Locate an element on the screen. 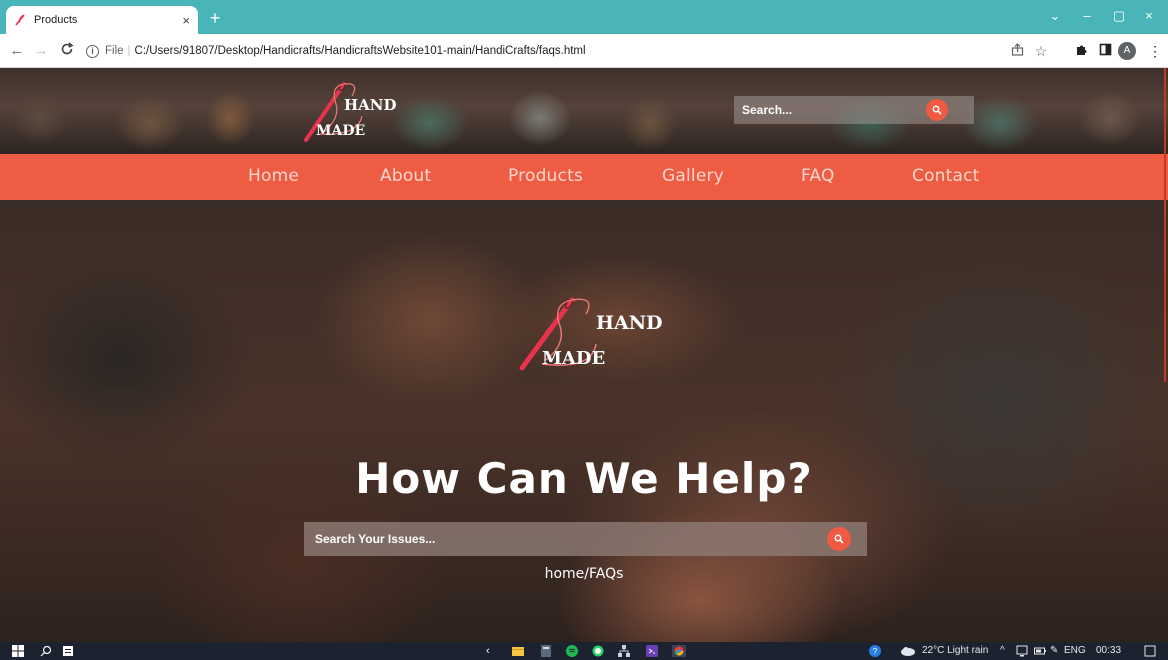 This screenshot has width=1168, height=660. whatsapp-icon is located at coordinates (598, 651).